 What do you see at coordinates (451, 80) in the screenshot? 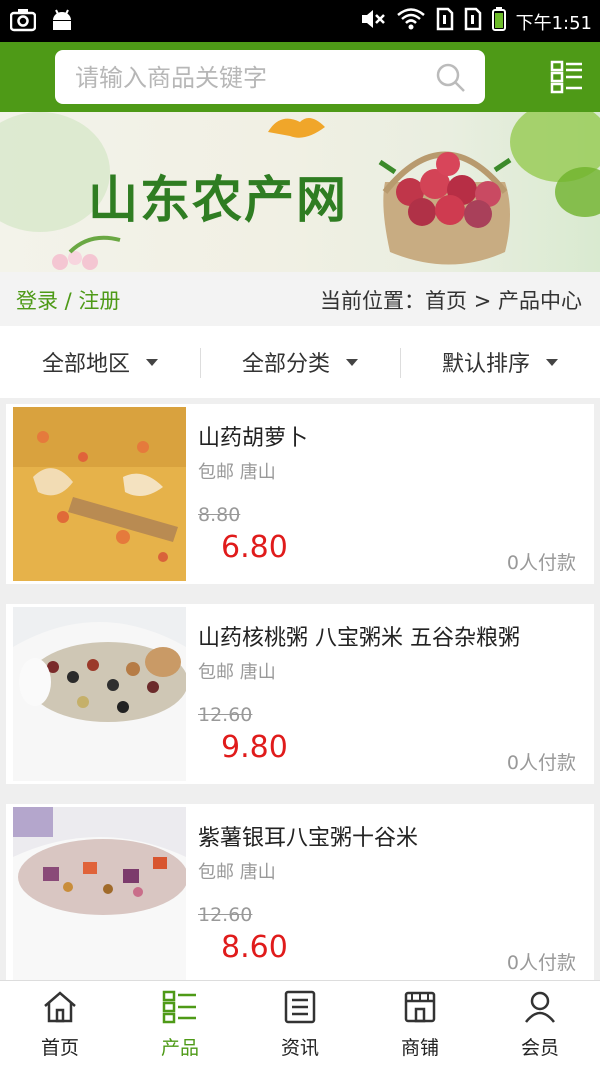
I see `search-icon` at bounding box center [451, 80].